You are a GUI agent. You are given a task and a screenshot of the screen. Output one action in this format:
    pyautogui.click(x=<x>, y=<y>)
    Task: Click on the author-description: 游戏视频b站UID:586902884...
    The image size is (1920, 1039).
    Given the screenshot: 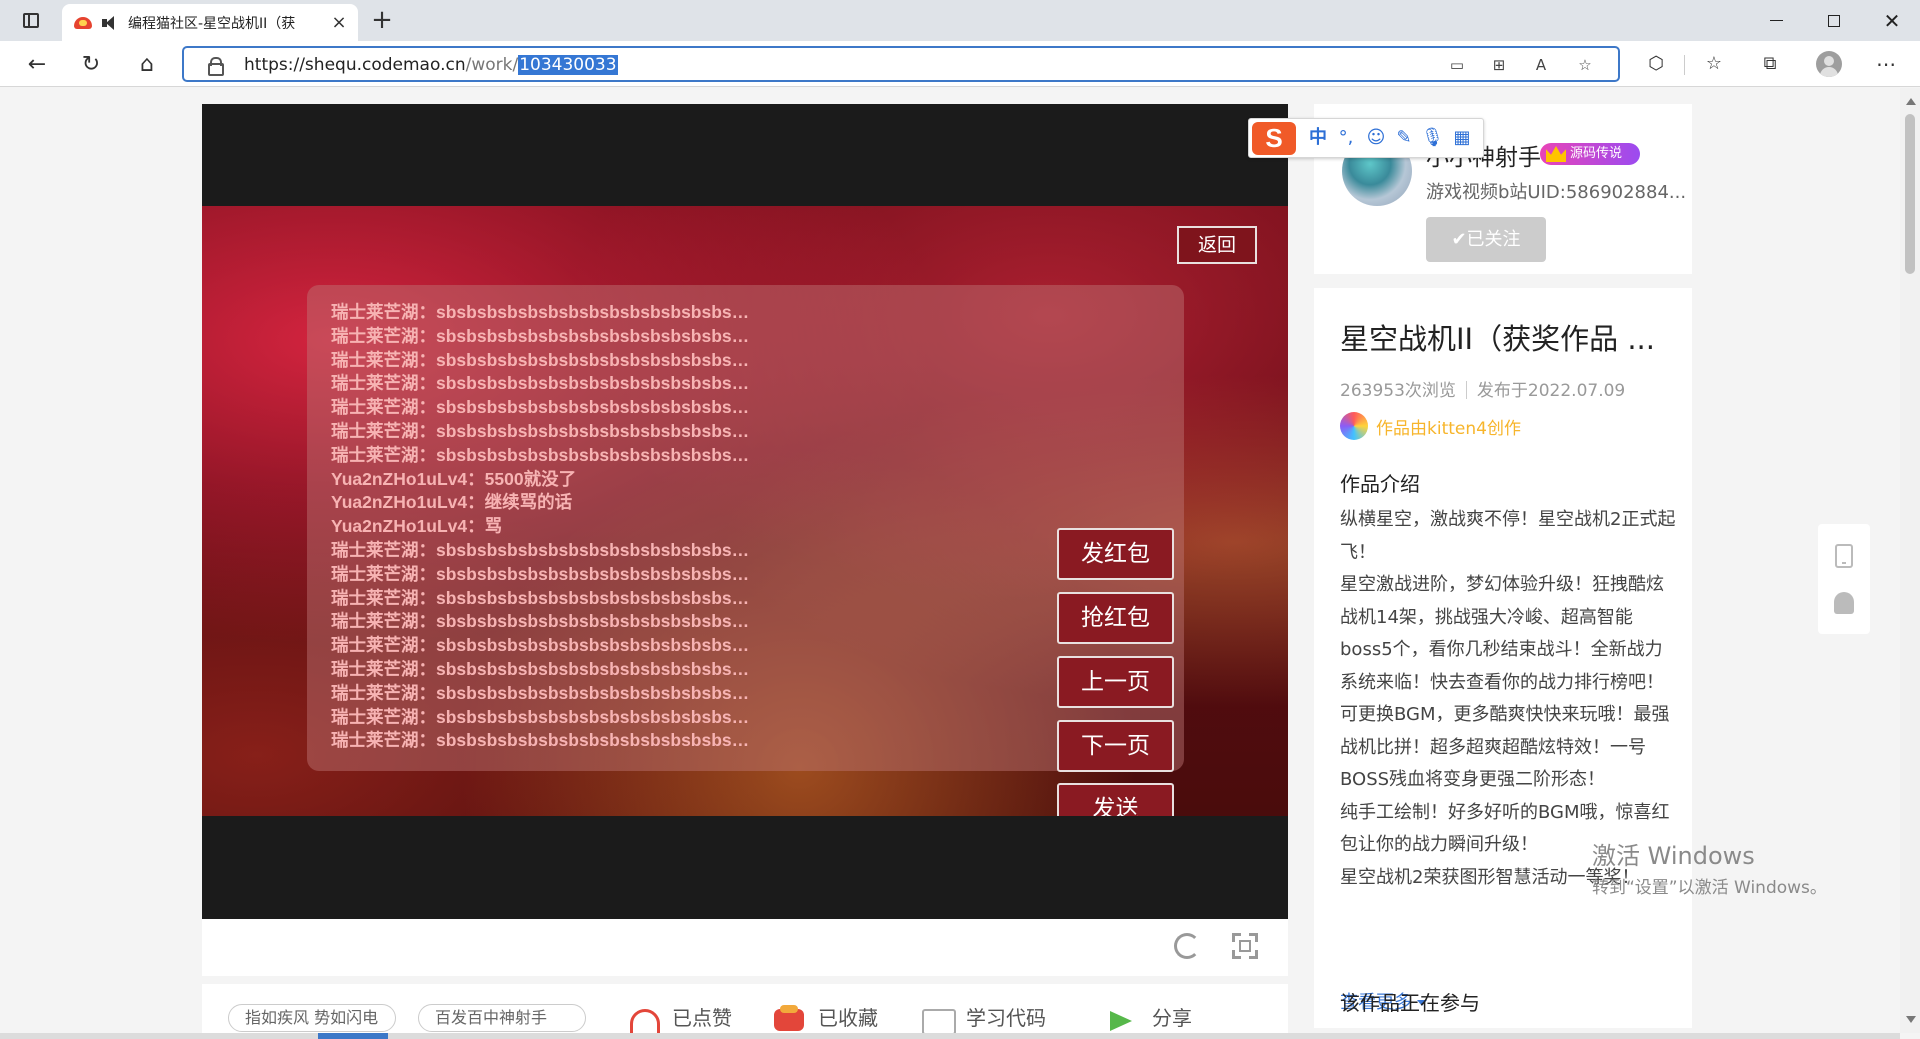 What is the action you would take?
    pyautogui.click(x=1556, y=192)
    